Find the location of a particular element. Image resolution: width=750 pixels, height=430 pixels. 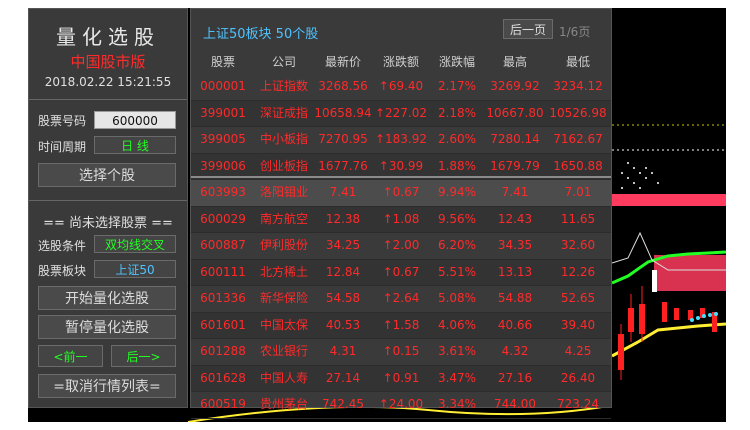

company-cell: 南方航空 is located at coordinates (283, 218).